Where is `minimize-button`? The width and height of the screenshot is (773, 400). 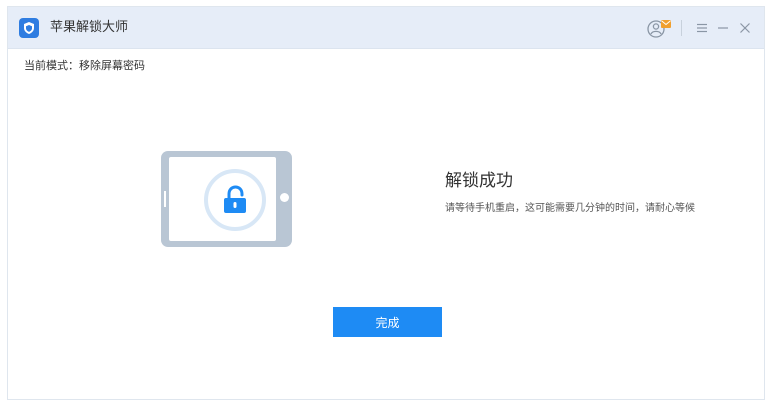 minimize-button is located at coordinates (723, 28).